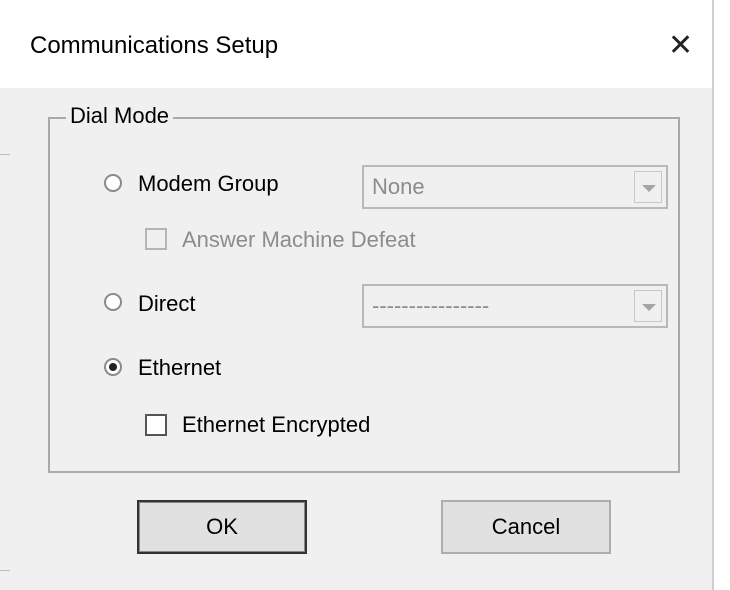 The image size is (730, 590). I want to click on ok-button: OK, so click(222, 527).